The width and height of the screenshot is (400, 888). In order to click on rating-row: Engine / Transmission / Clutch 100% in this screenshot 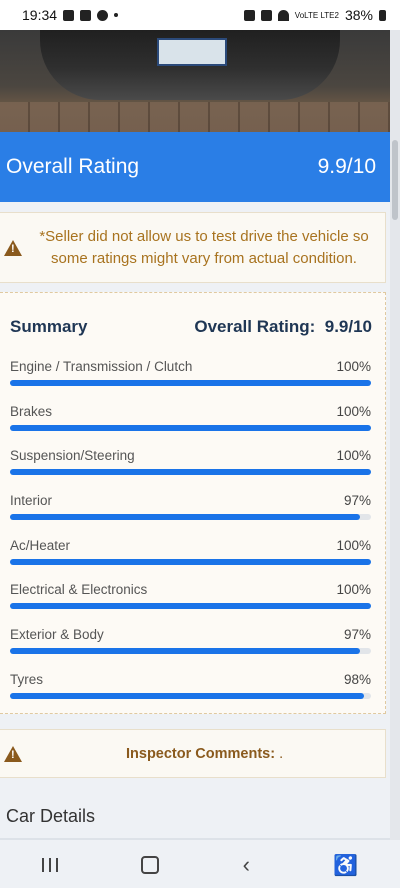, I will do `click(190, 381)`.